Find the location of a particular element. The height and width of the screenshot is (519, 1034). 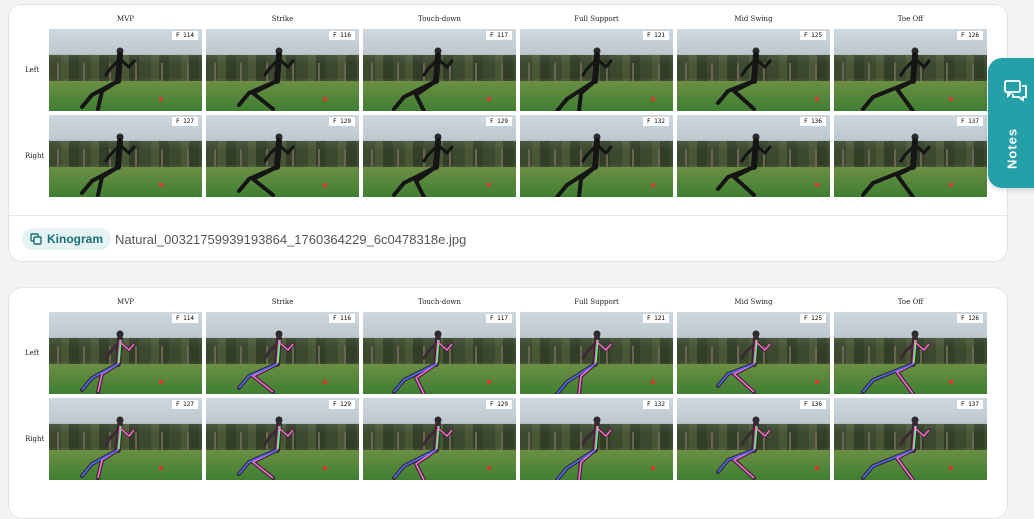

notes-tab-label: Notes is located at coordinates (1012, 148).